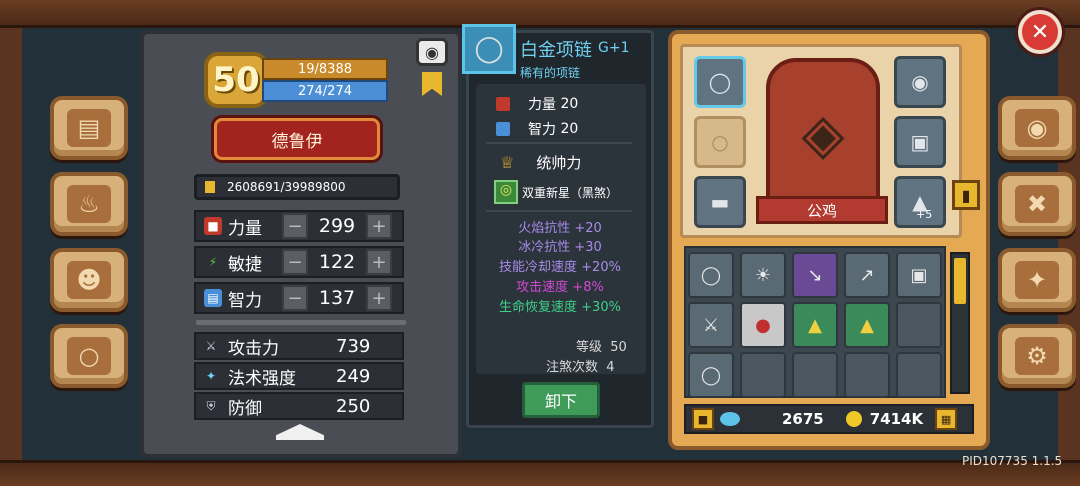 The width and height of the screenshot is (1080, 486). I want to click on requirement-strength: 力量 20, so click(537, 104).